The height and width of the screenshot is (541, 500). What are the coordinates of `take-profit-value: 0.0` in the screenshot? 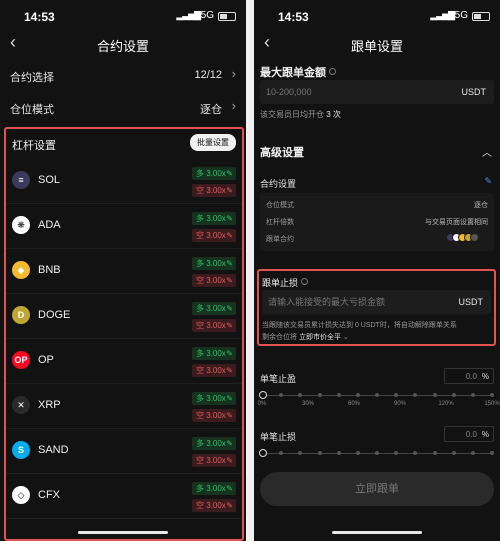 It's located at (471, 376).